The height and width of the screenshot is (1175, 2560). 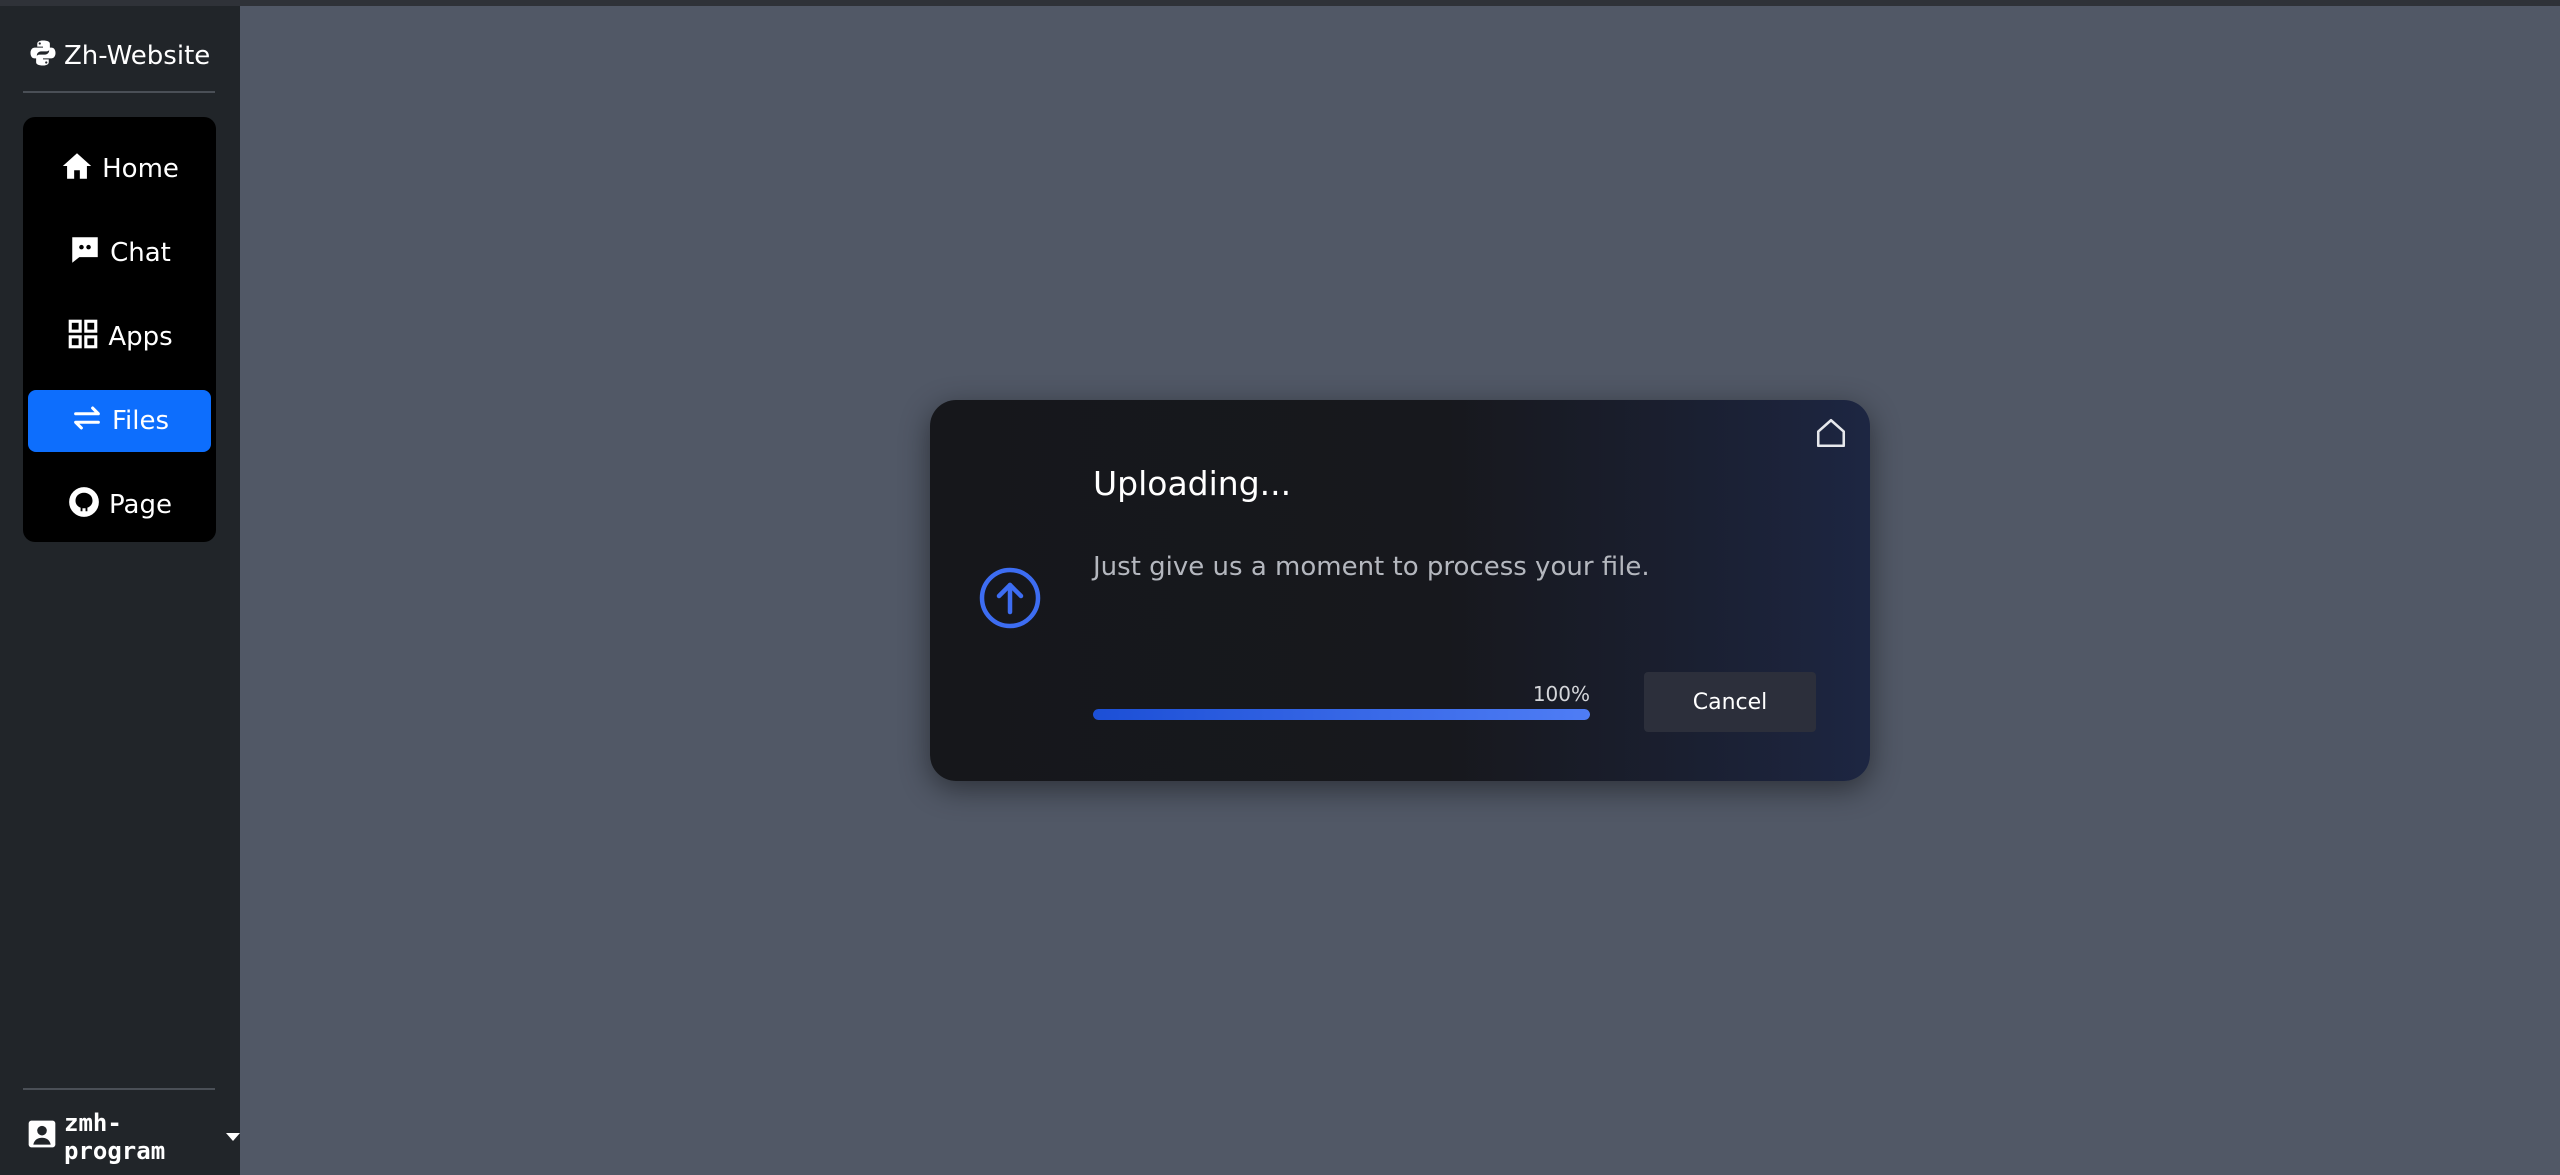 What do you see at coordinates (85, 253) in the screenshot?
I see `chat-icon` at bounding box center [85, 253].